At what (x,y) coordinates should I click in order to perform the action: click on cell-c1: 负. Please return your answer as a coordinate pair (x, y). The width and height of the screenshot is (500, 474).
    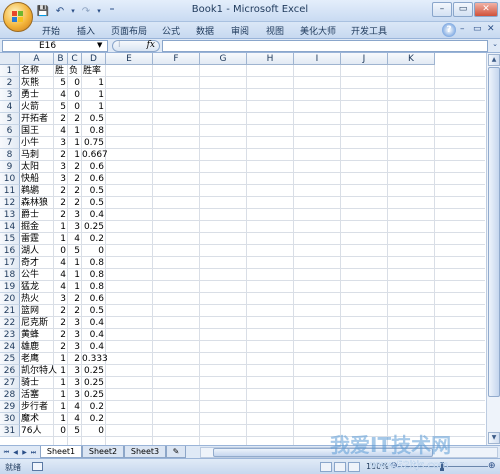
    Looking at the image, I should click on (75, 71).